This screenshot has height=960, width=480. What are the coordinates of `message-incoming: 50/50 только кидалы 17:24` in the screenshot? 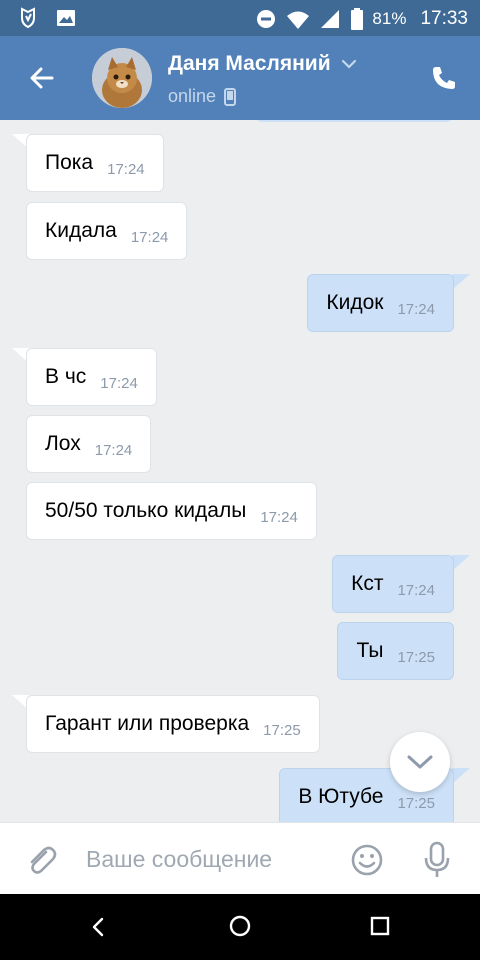 It's located at (171, 511).